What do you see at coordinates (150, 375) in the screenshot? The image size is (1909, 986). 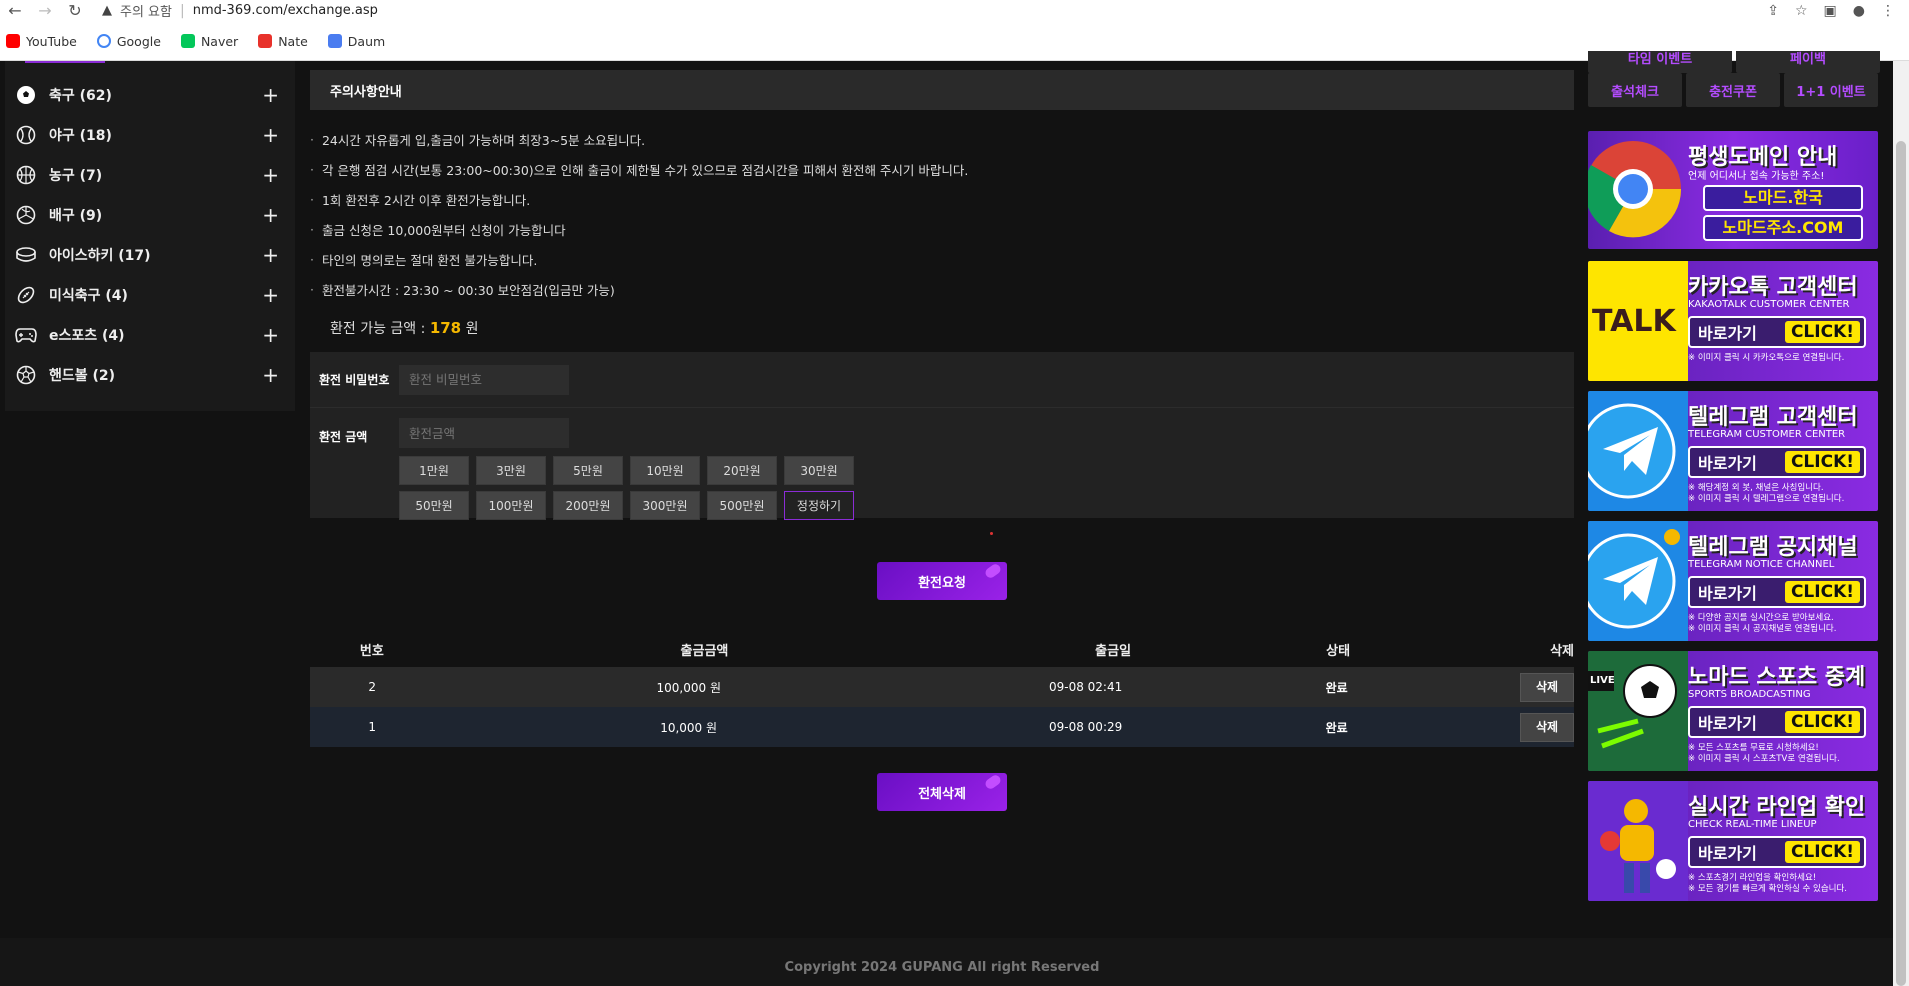 I see `sidebar-item-handball: 핸드볼 (2) +` at bounding box center [150, 375].